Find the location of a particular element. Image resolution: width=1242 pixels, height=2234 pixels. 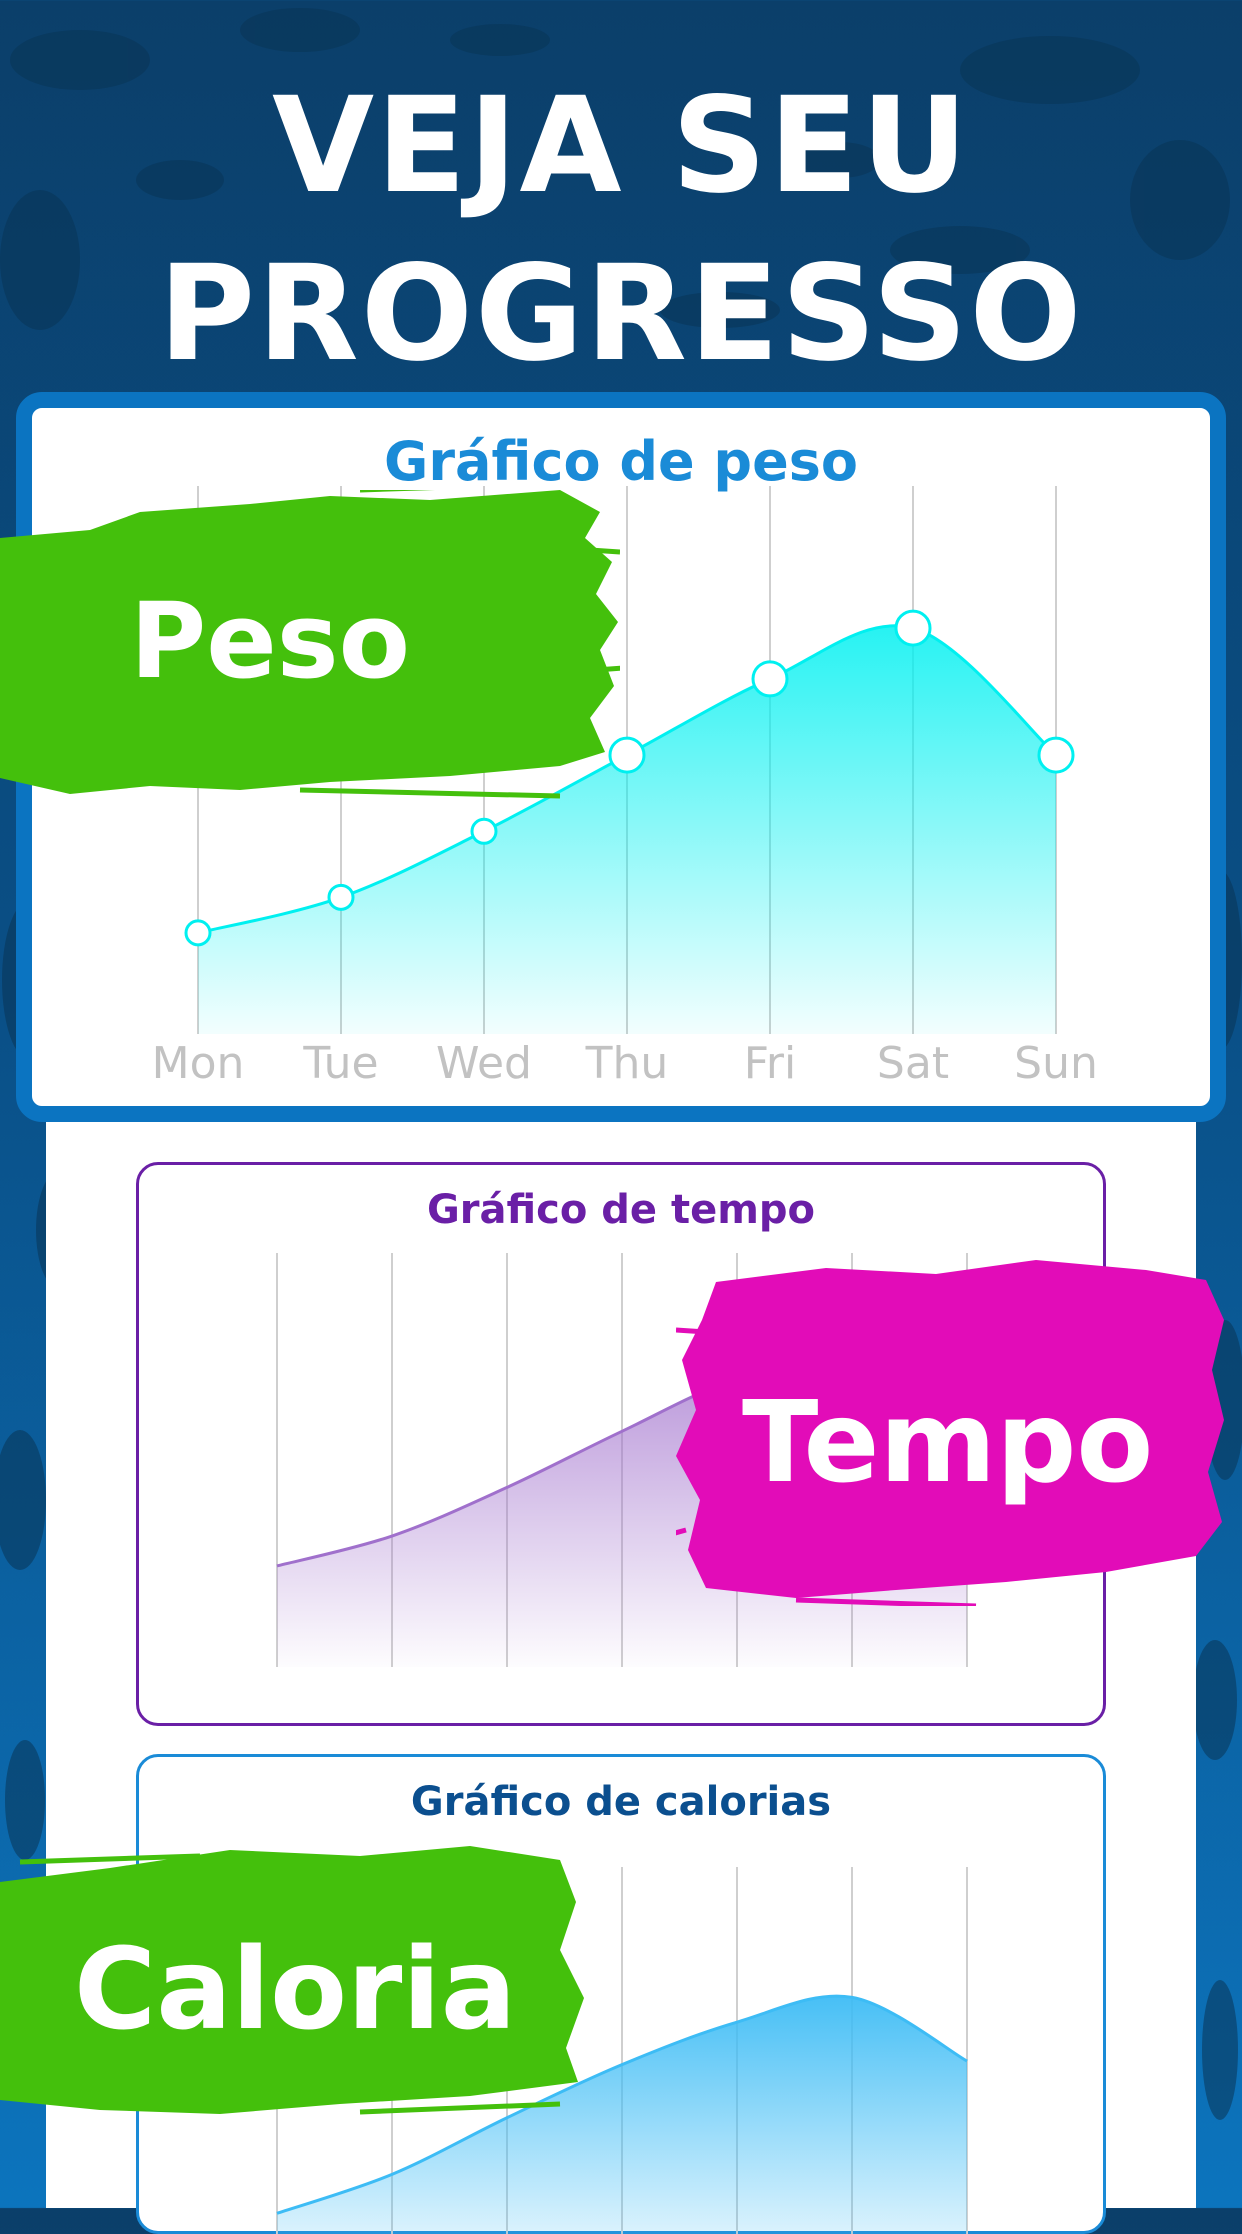

x-tick-label-mon: Mon is located at coordinates (198, 1063).